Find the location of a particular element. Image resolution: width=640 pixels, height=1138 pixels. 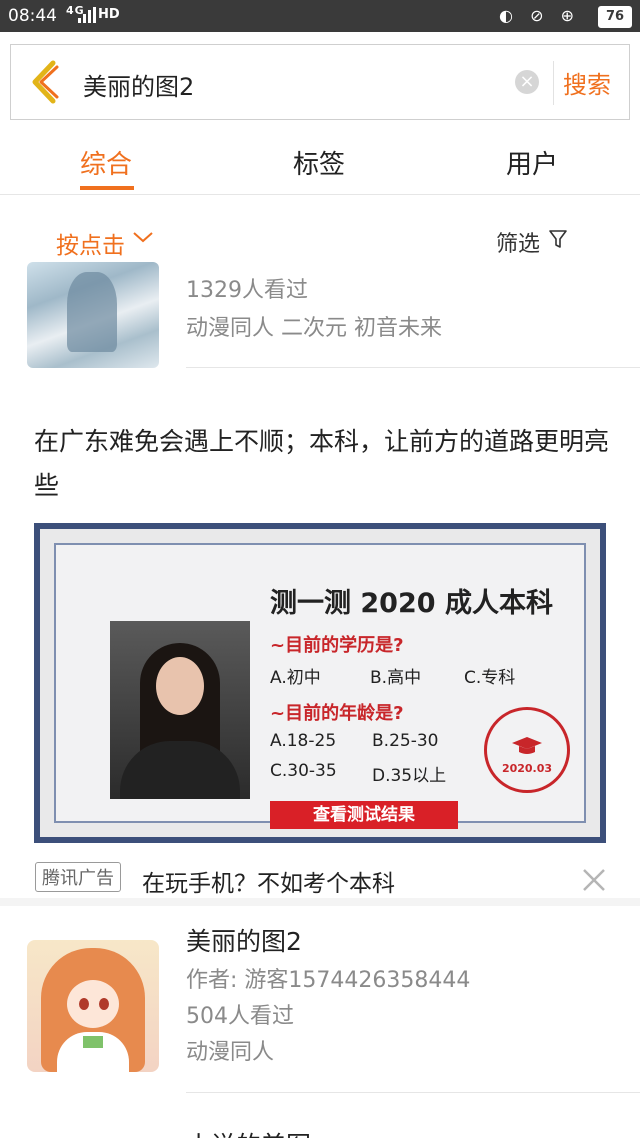

ad-option: A.初中 is located at coordinates (295, 678).